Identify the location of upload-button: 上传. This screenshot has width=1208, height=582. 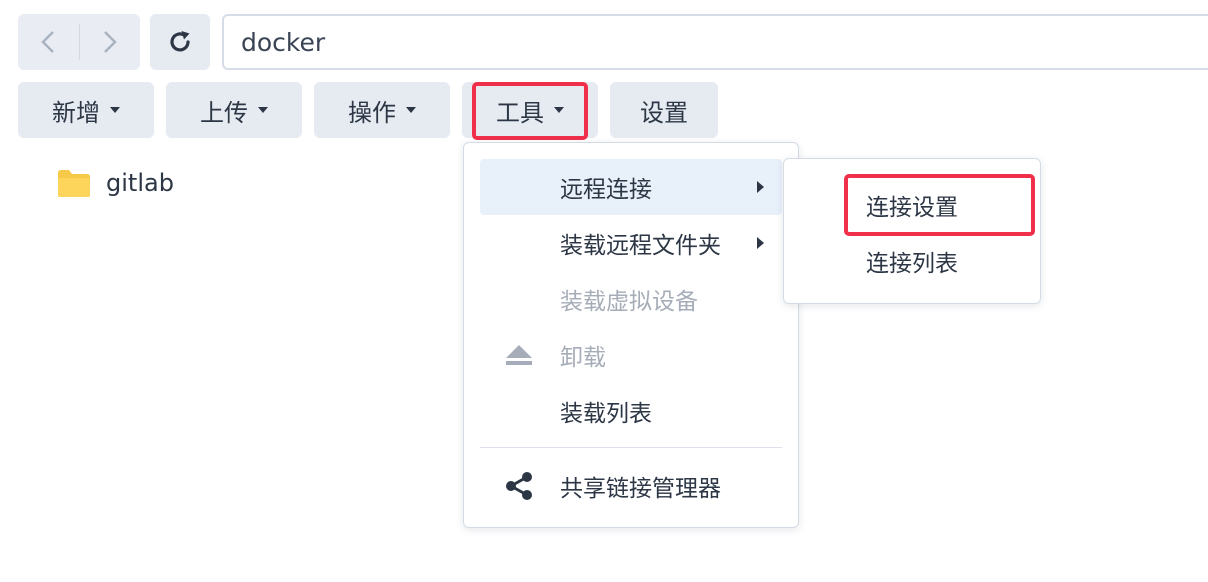
(234, 110).